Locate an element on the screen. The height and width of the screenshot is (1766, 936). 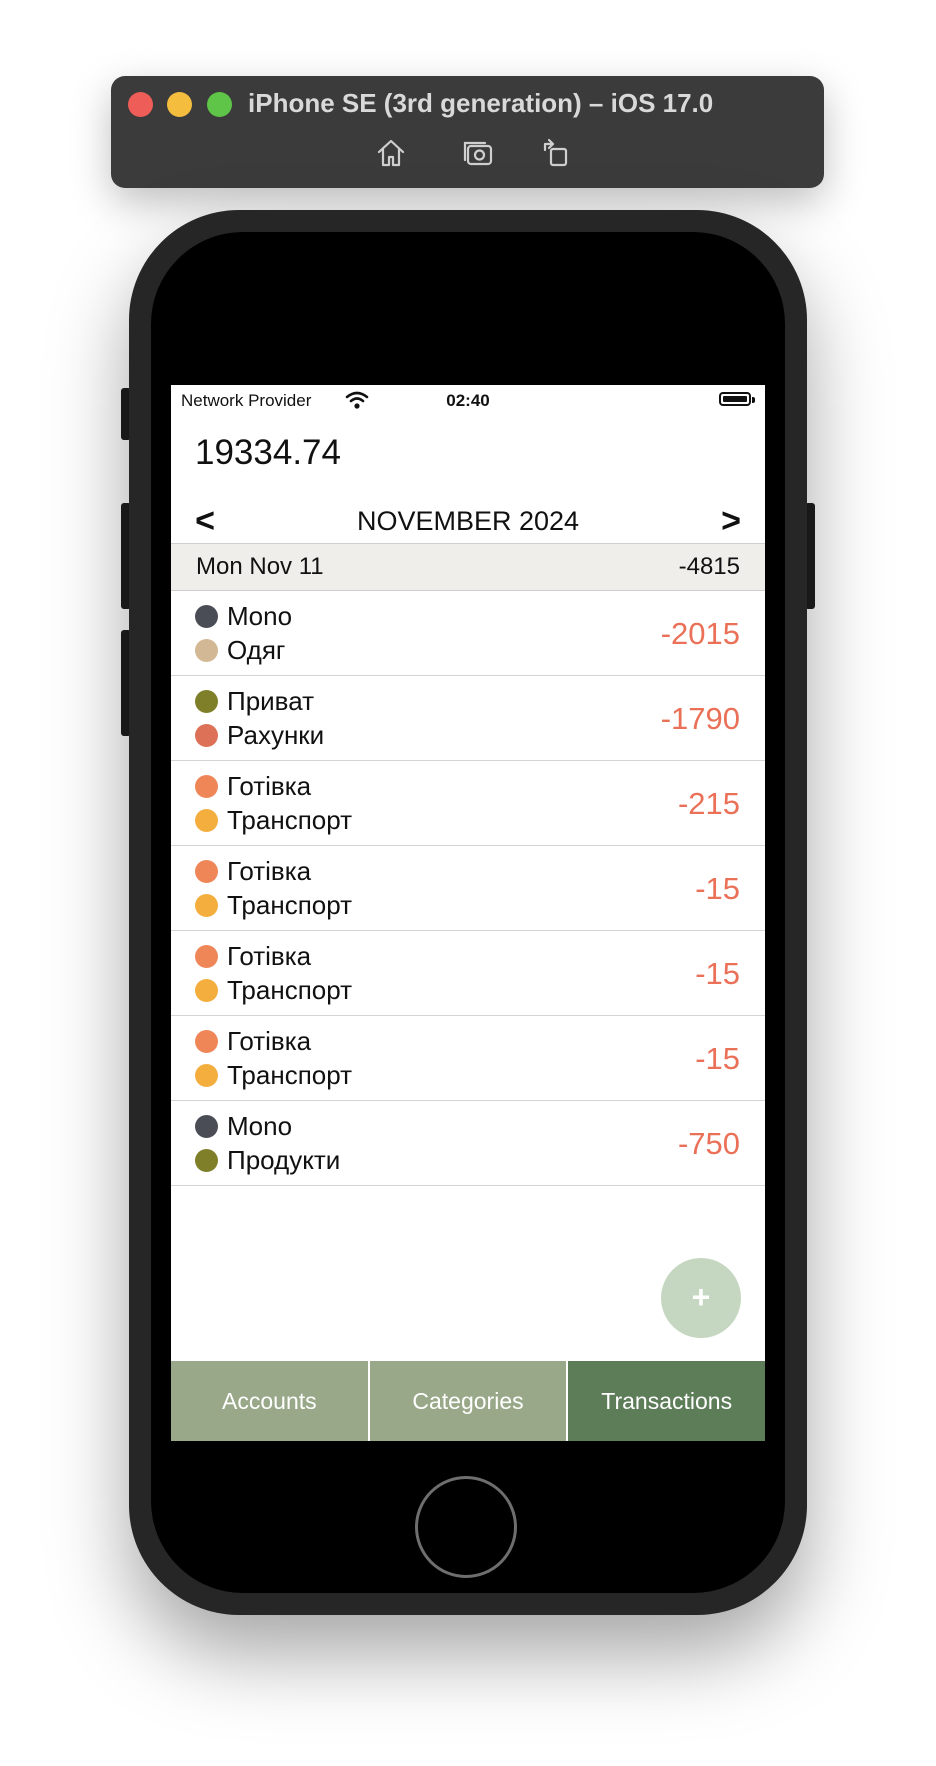
tab-categories: Categories is located at coordinates (467, 1401).